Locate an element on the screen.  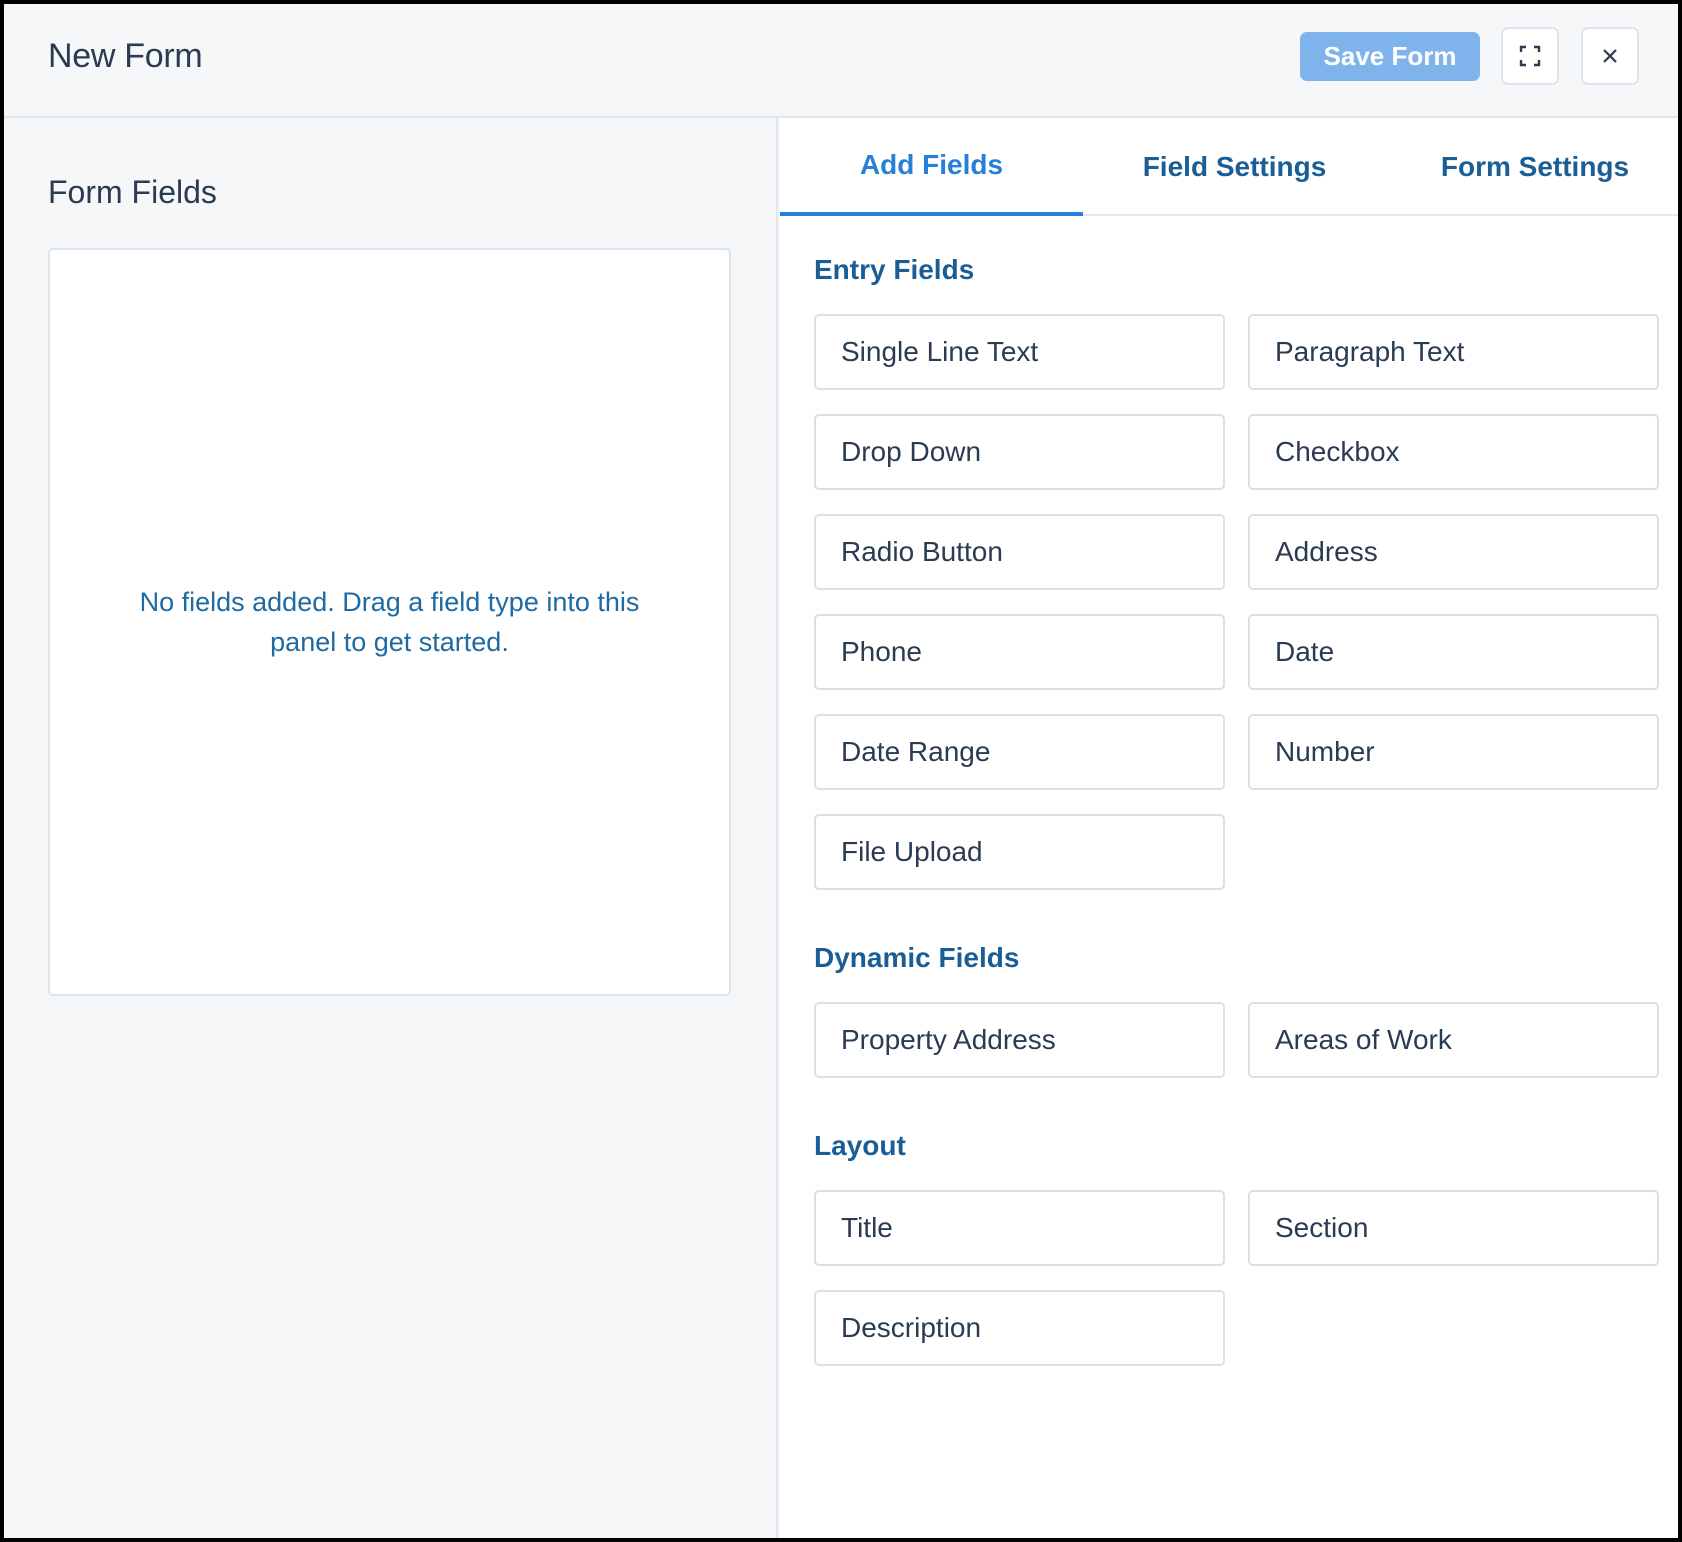
expand-button is located at coordinates (1530, 56).